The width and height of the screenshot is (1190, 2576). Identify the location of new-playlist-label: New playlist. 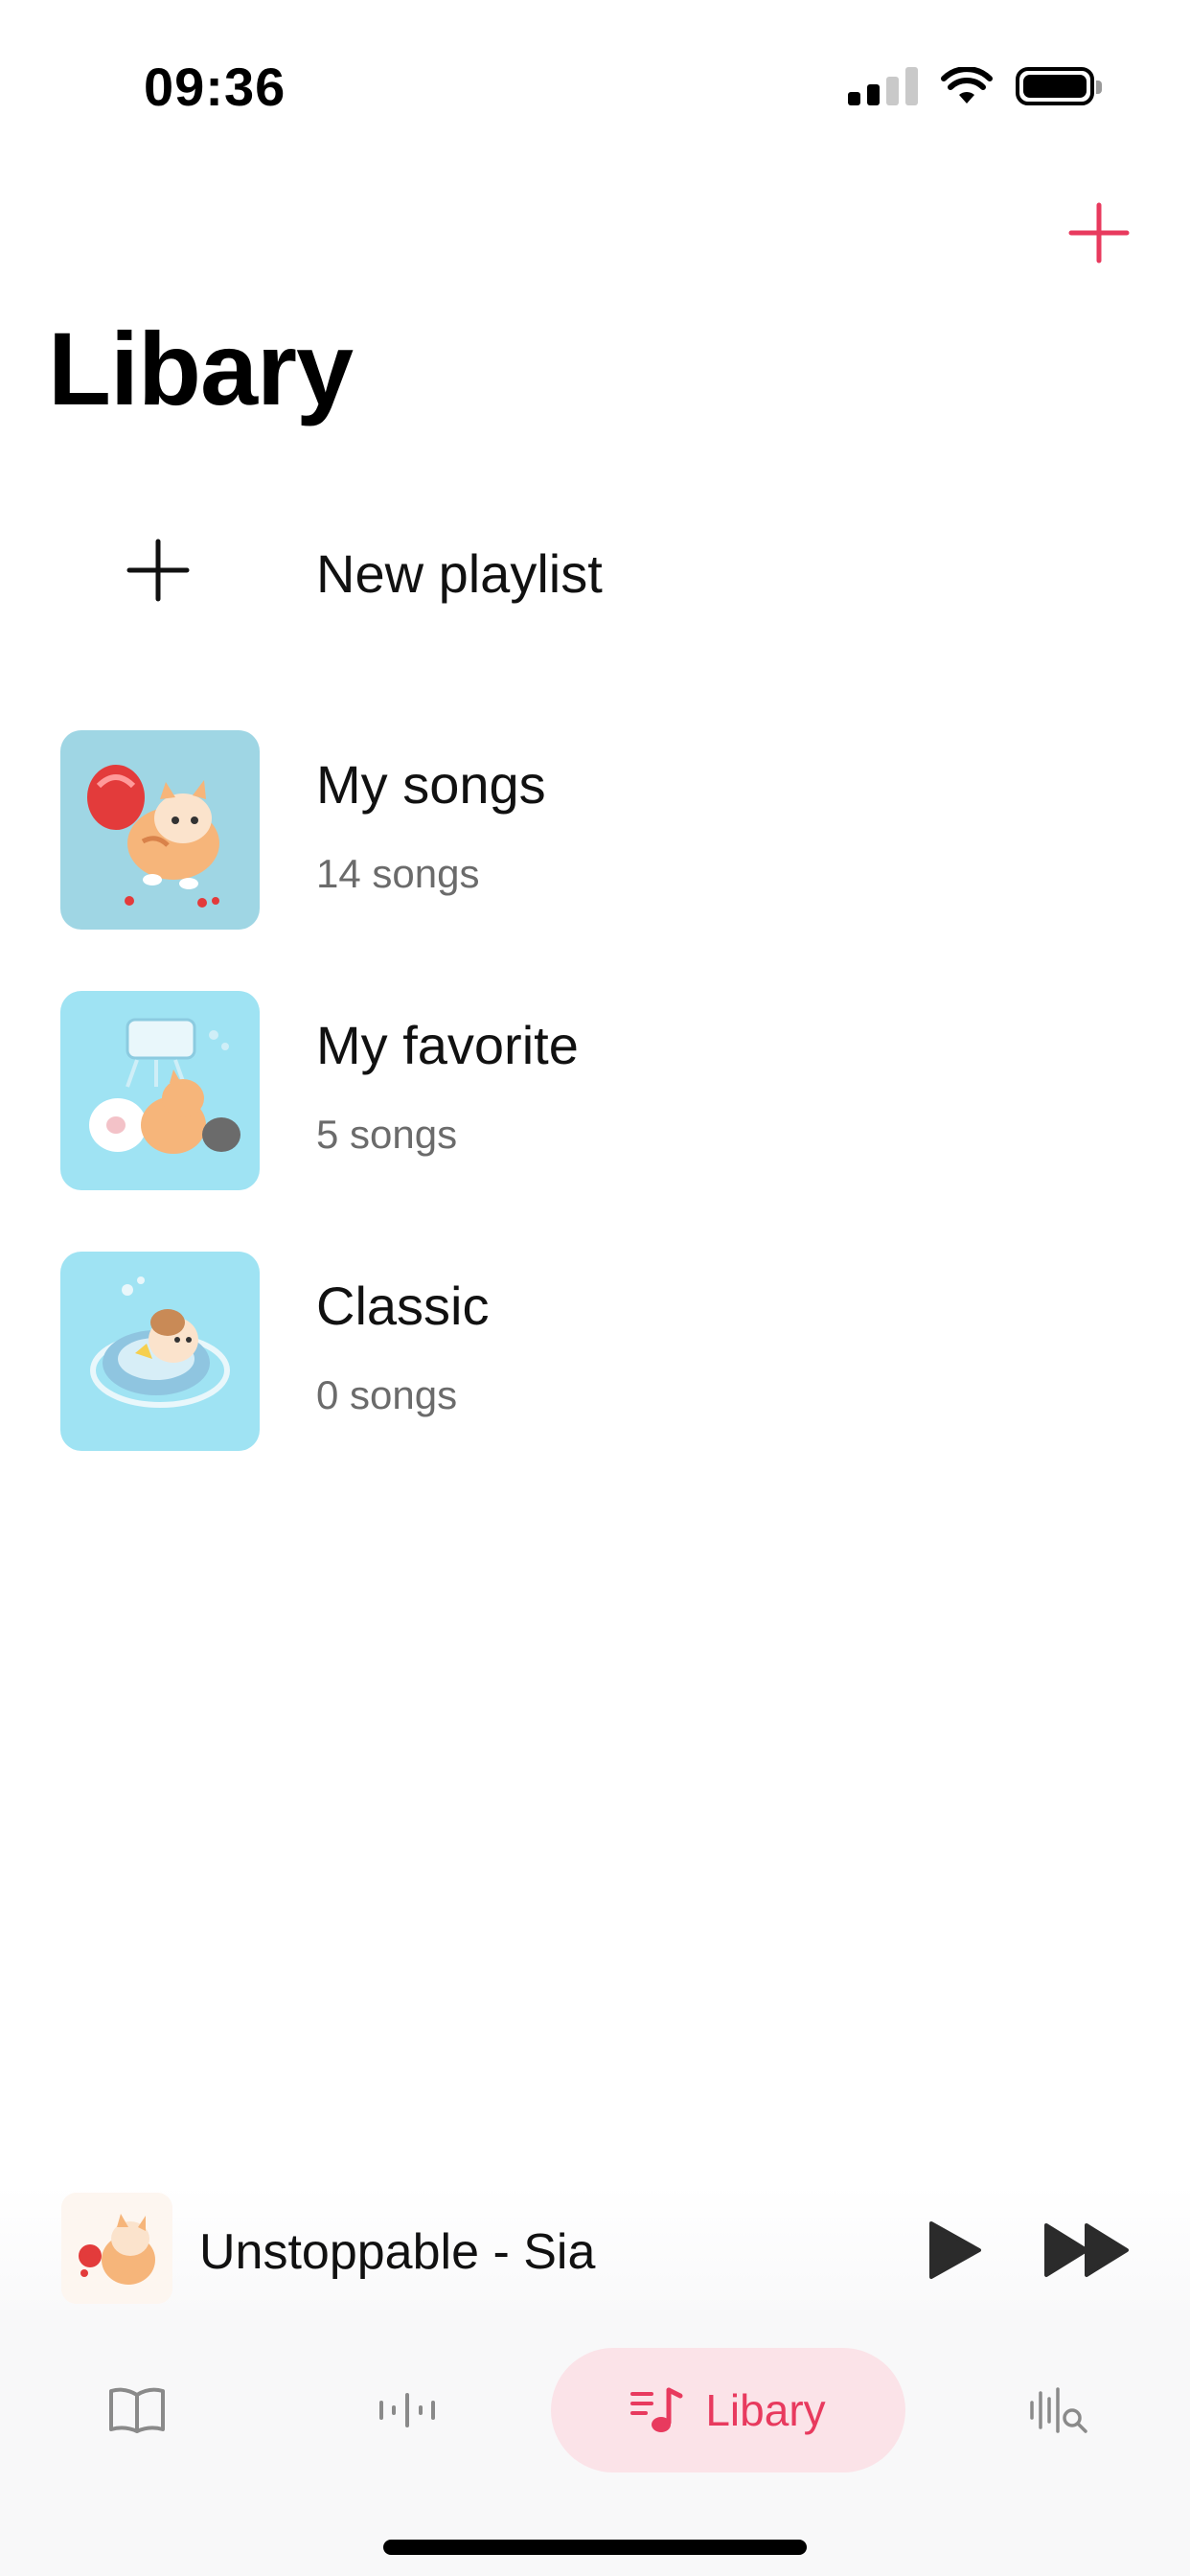
(460, 573).